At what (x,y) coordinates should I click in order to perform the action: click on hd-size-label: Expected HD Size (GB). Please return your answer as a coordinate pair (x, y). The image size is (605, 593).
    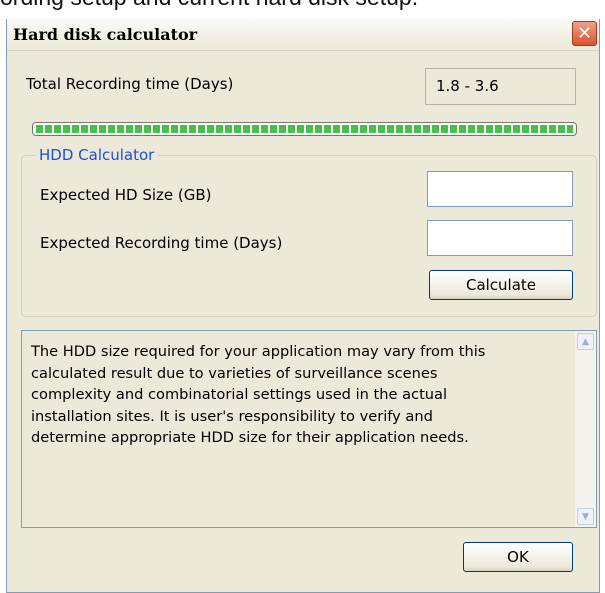
    Looking at the image, I should click on (126, 195).